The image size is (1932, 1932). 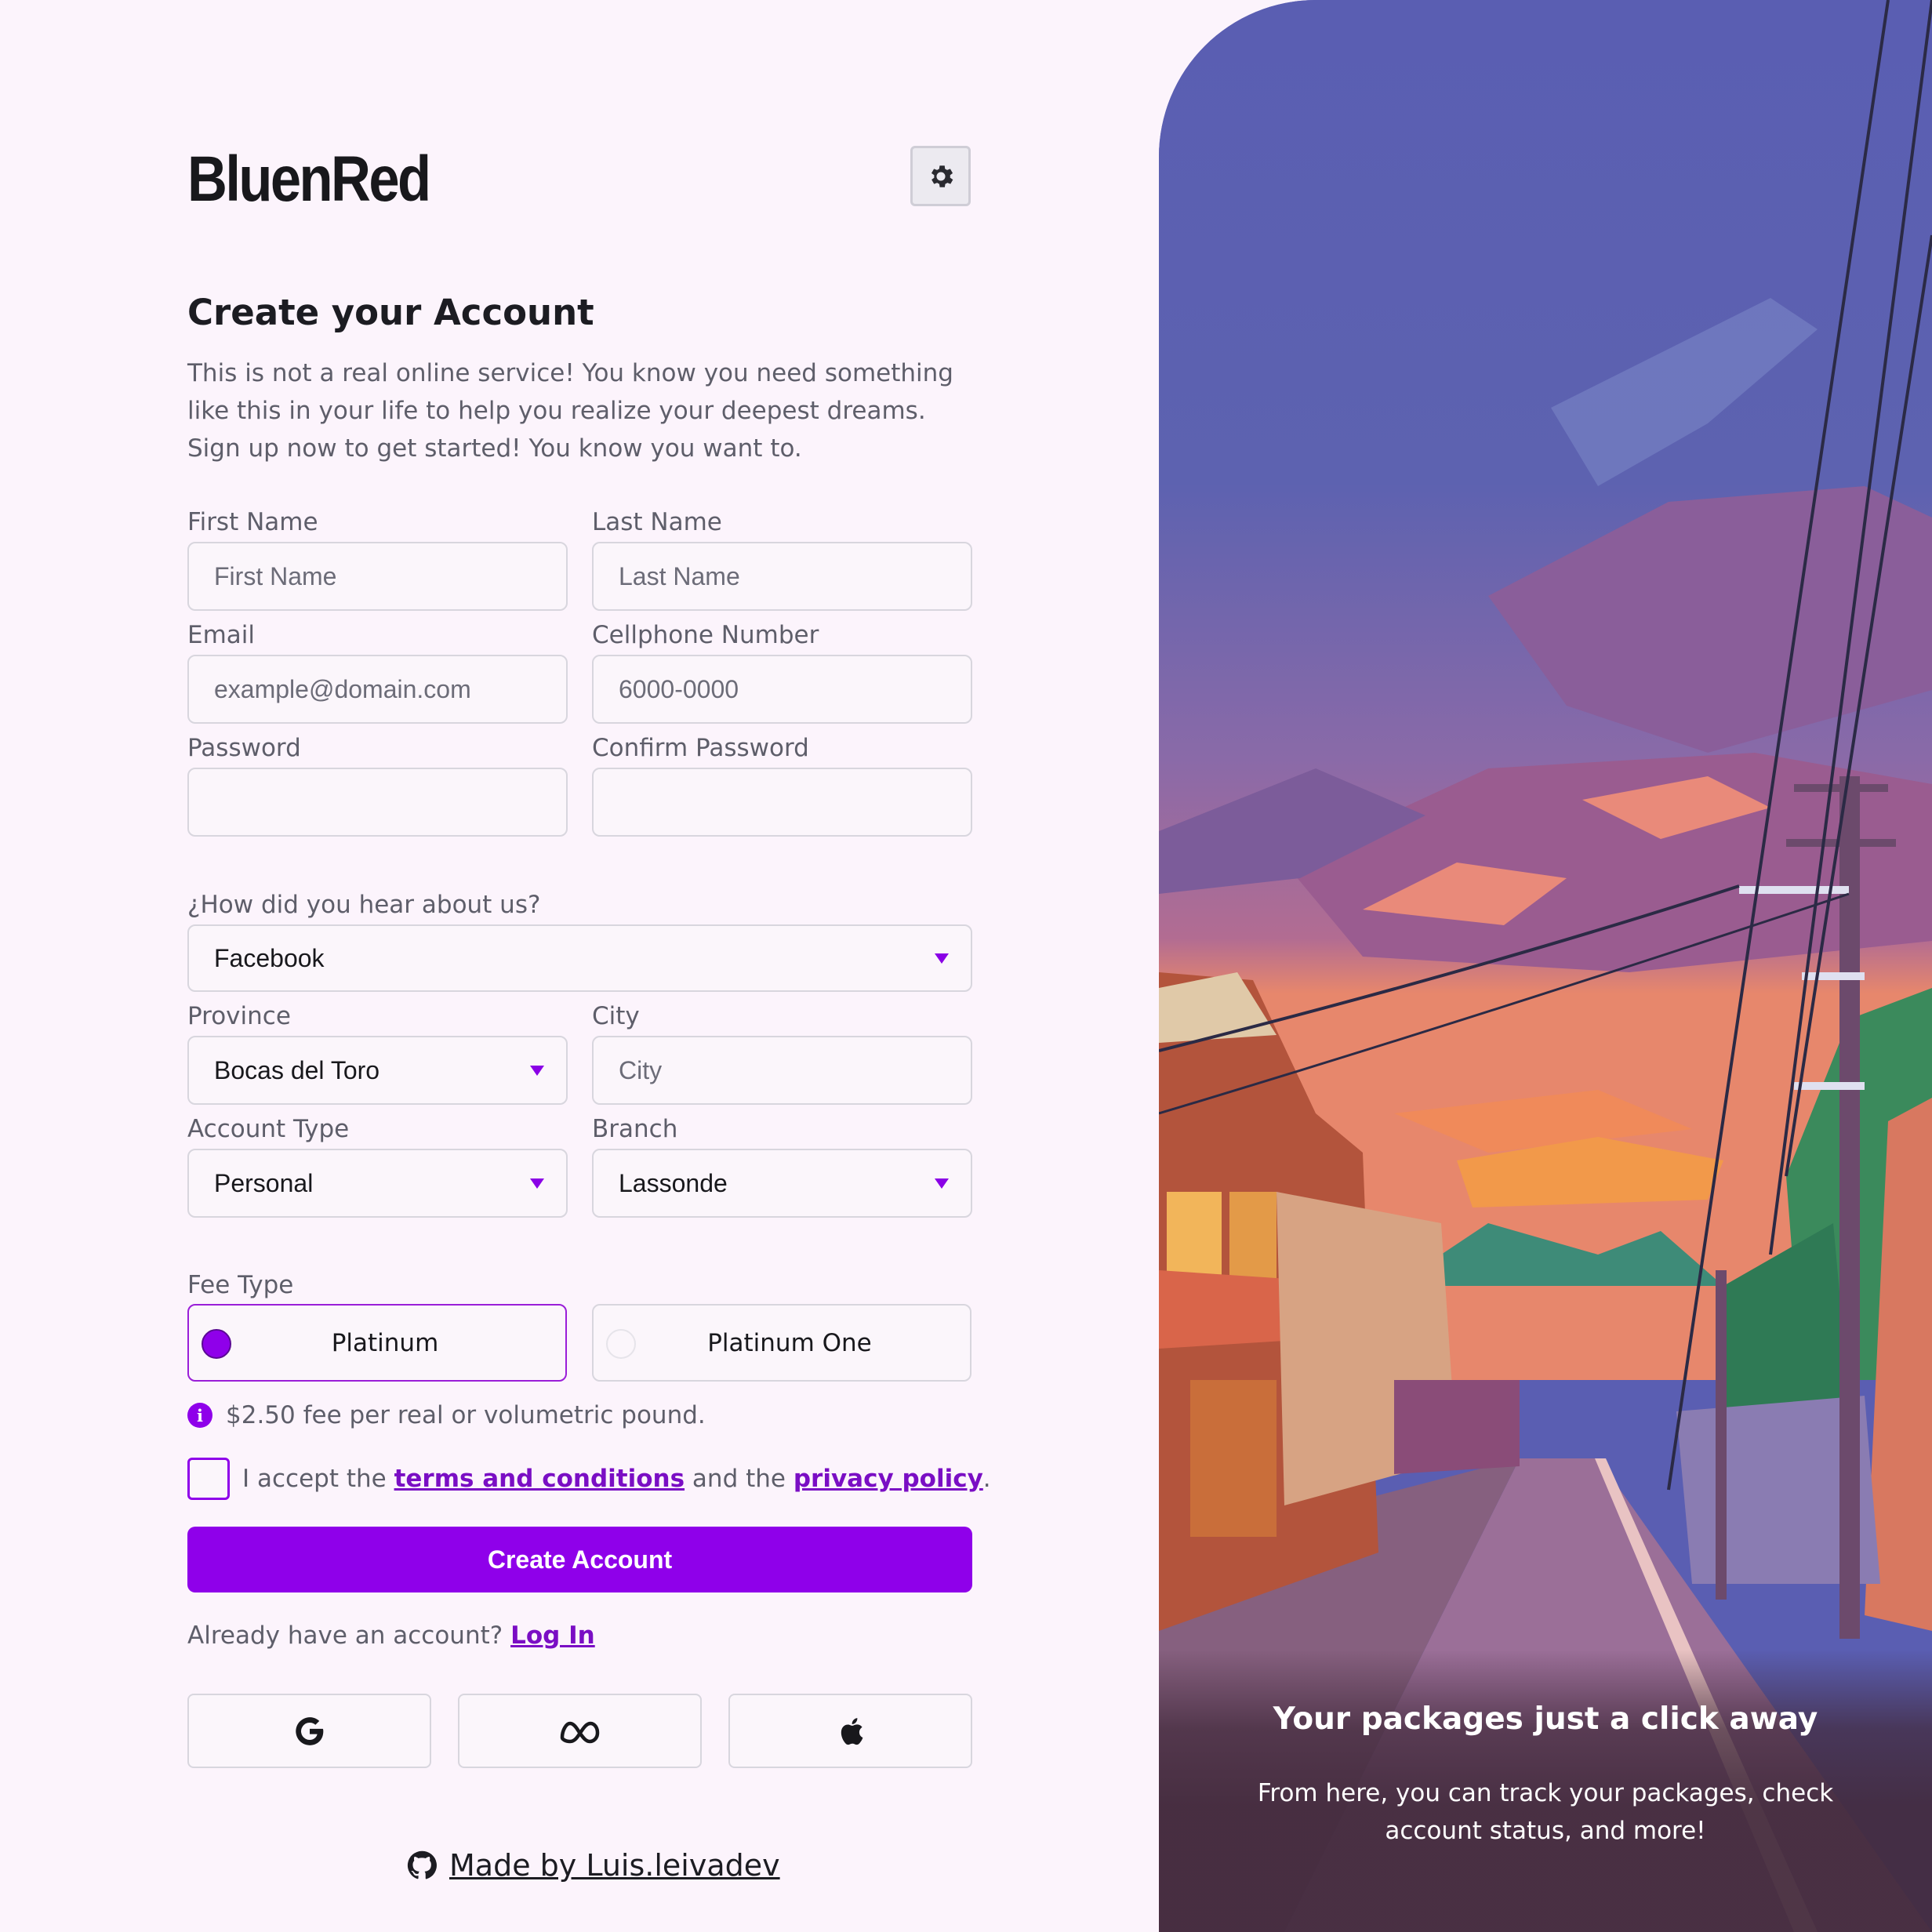 I want to click on radio-unselected, so click(x=621, y=1344).